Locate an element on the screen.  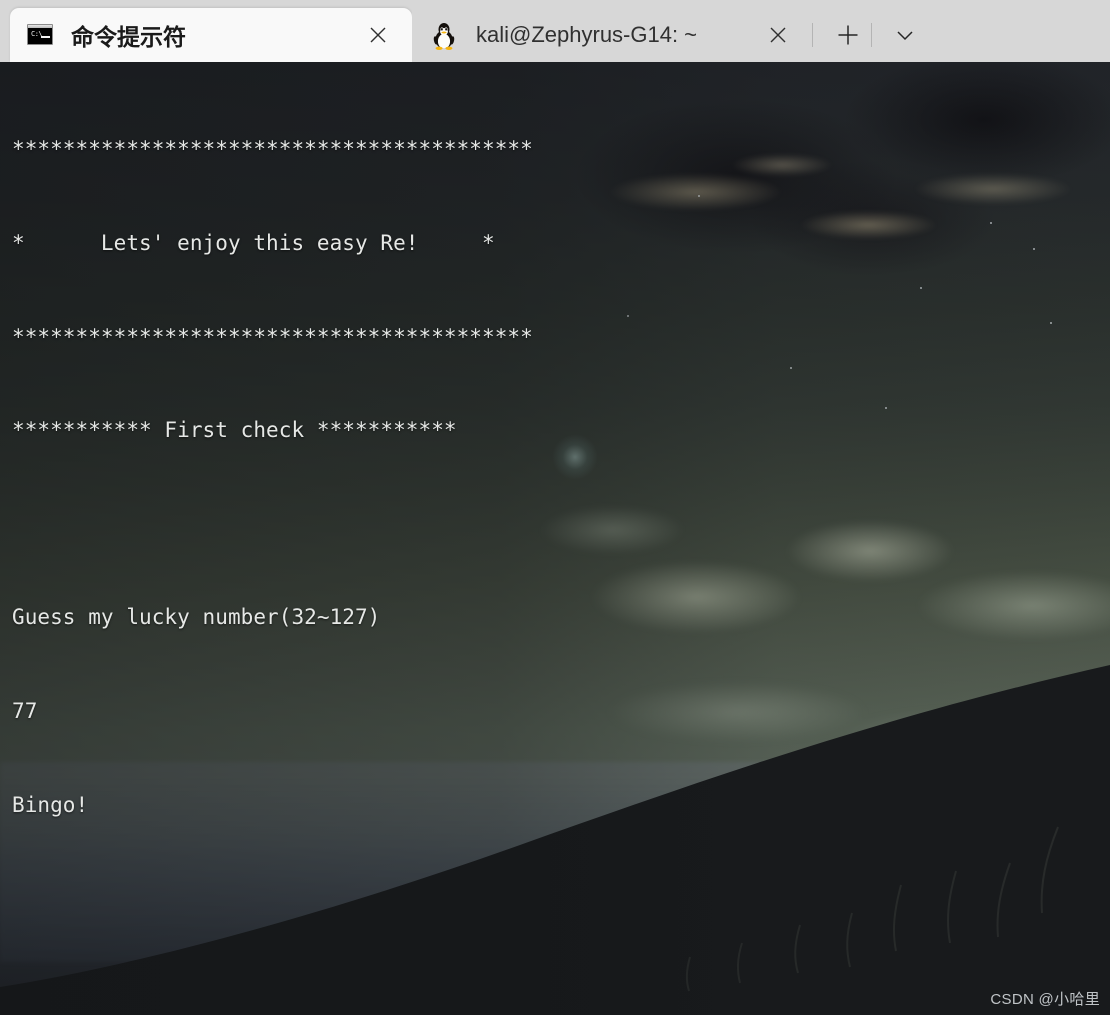
tab-command-prompt: C:\ 命令提示符 is located at coordinates (211, 35).